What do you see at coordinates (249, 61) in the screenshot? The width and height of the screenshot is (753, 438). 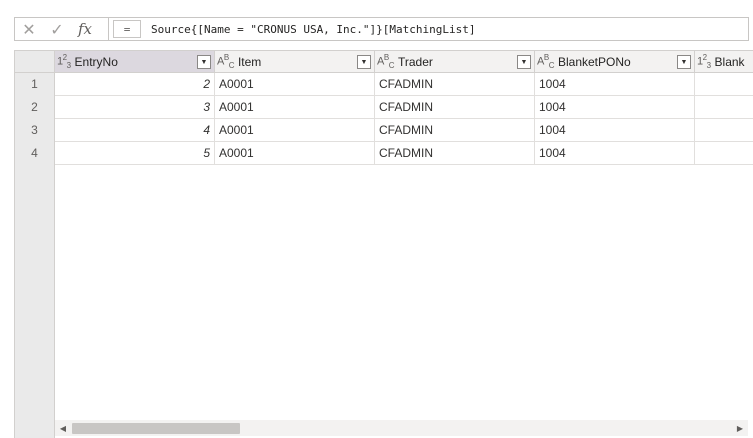 I see `column-header-label: Item` at bounding box center [249, 61].